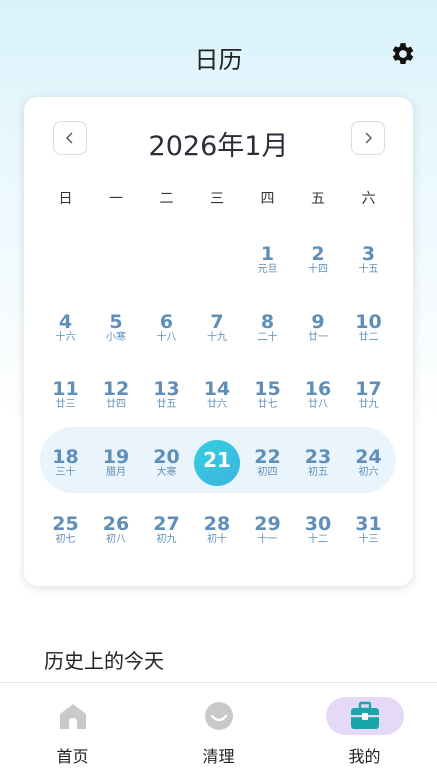  I want to click on day-number: 22, so click(267, 456).